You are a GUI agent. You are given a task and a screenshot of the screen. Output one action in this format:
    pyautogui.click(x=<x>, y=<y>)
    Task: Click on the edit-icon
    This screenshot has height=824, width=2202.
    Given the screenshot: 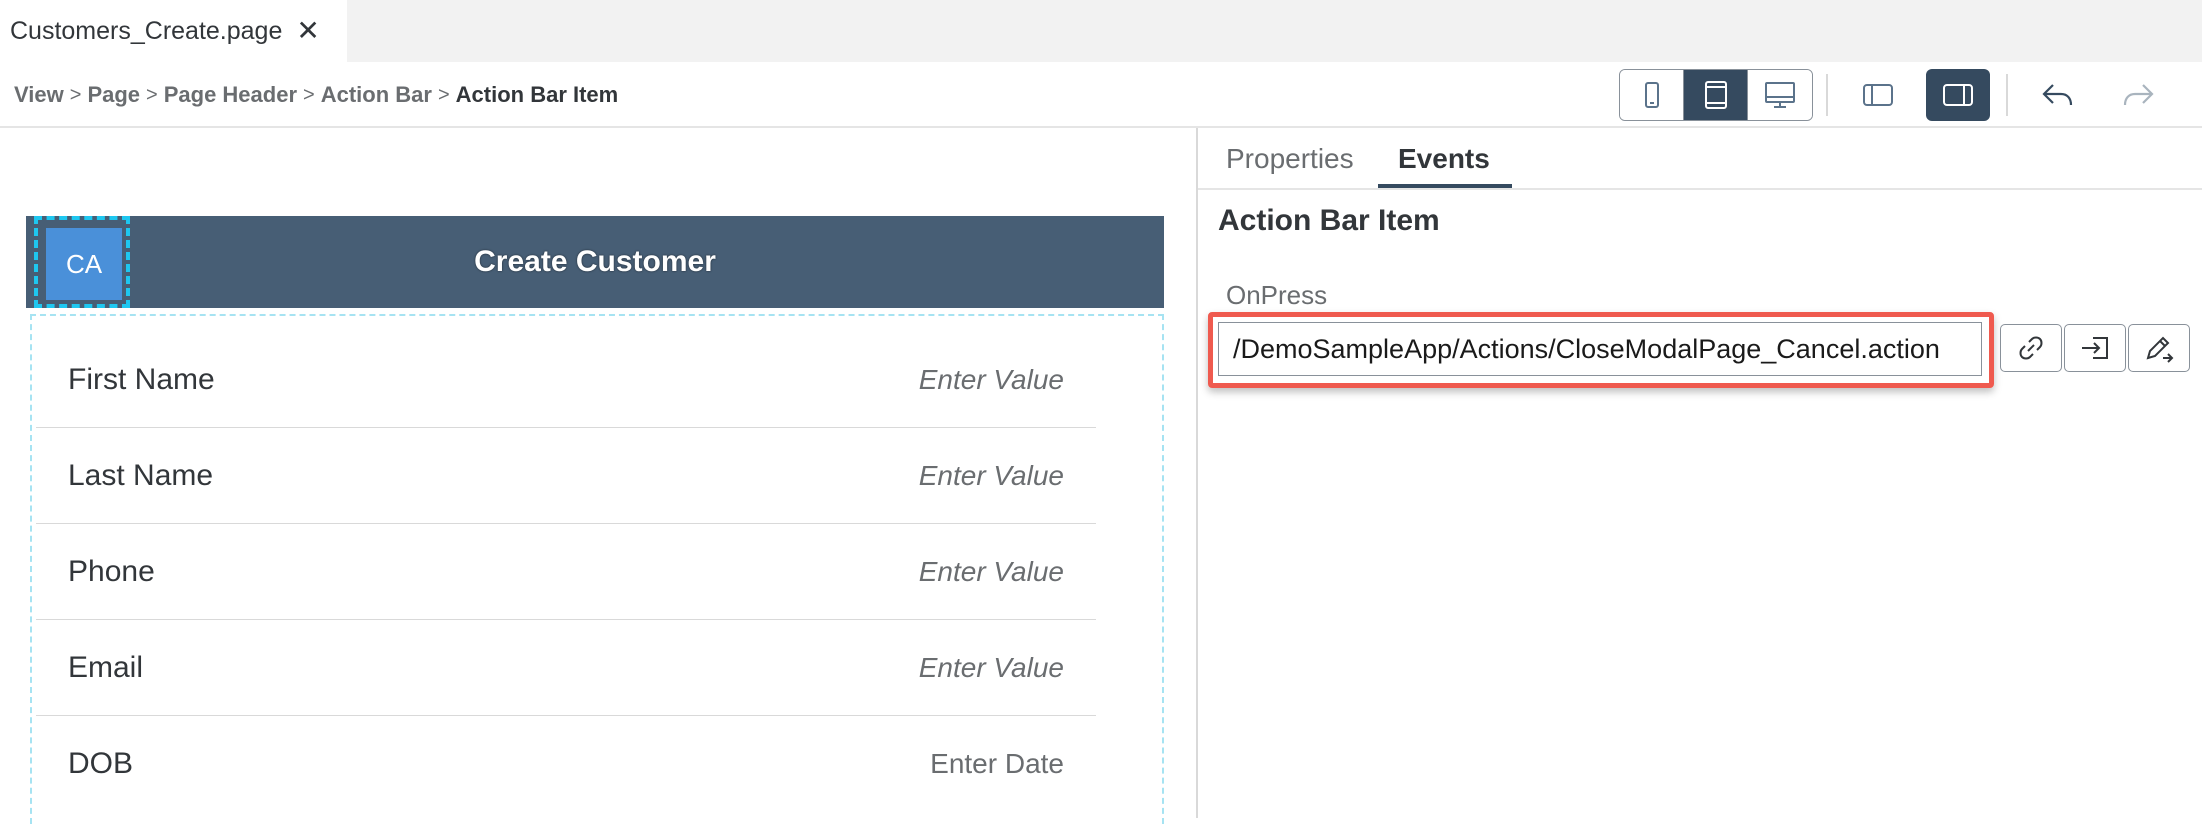 What is the action you would take?
    pyautogui.click(x=2160, y=349)
    